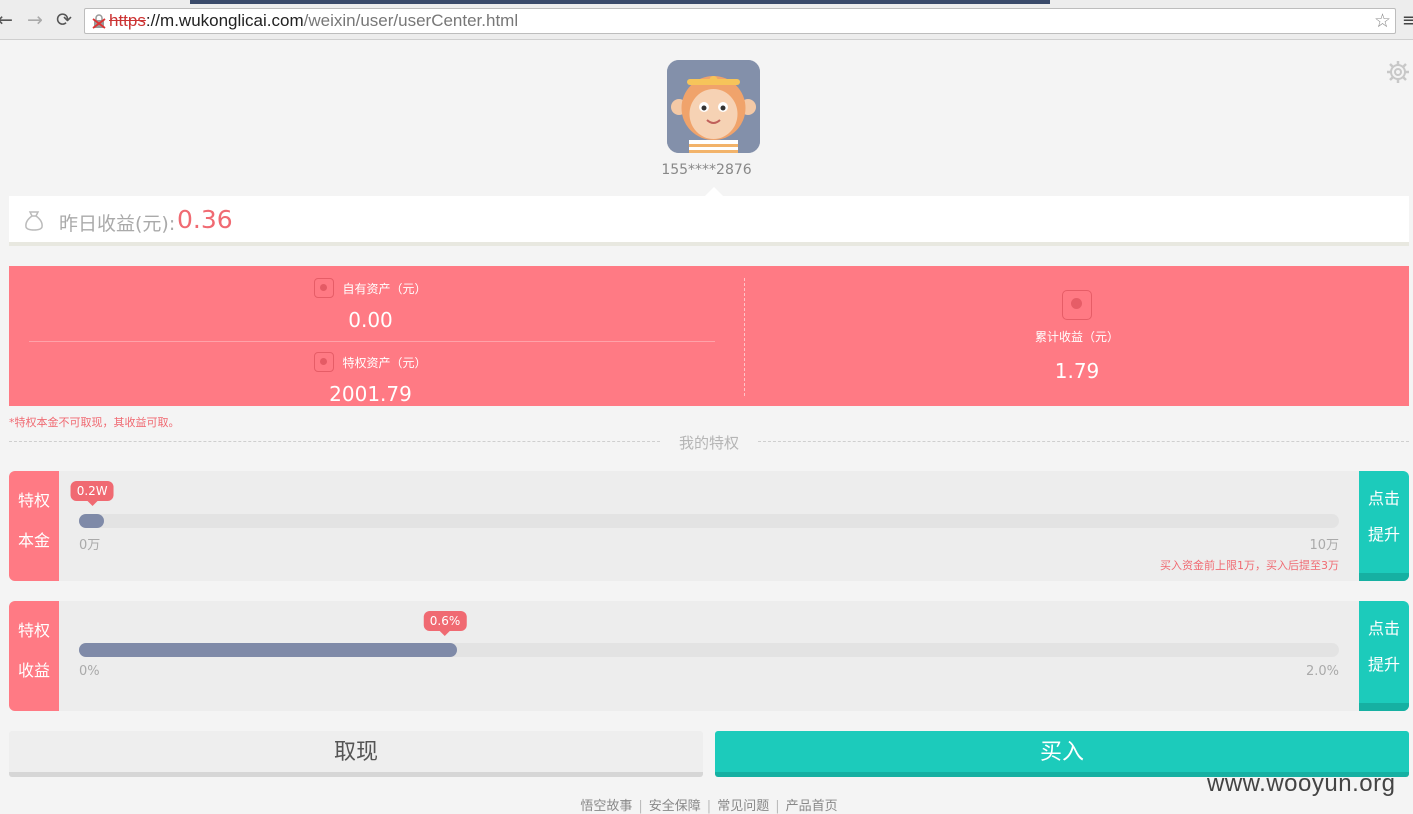 This screenshot has width=1413, height=814. What do you see at coordinates (89, 671) in the screenshot?
I see `yield-min-label: 0%` at bounding box center [89, 671].